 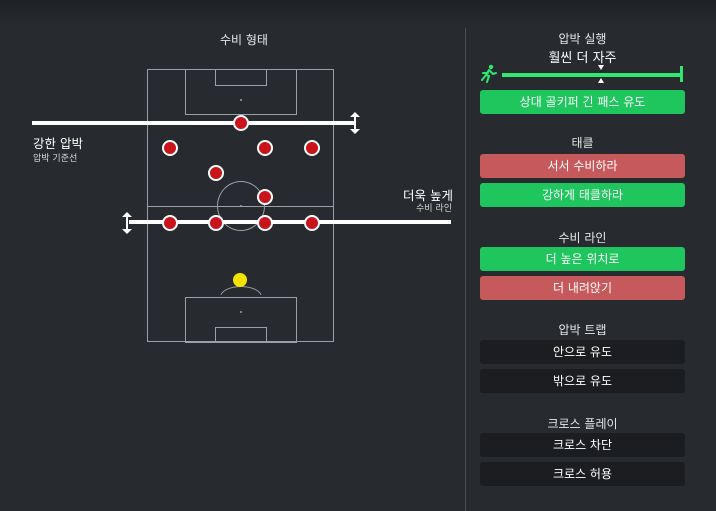 I want to click on pressing-title: 압박 실행, so click(x=582, y=39).